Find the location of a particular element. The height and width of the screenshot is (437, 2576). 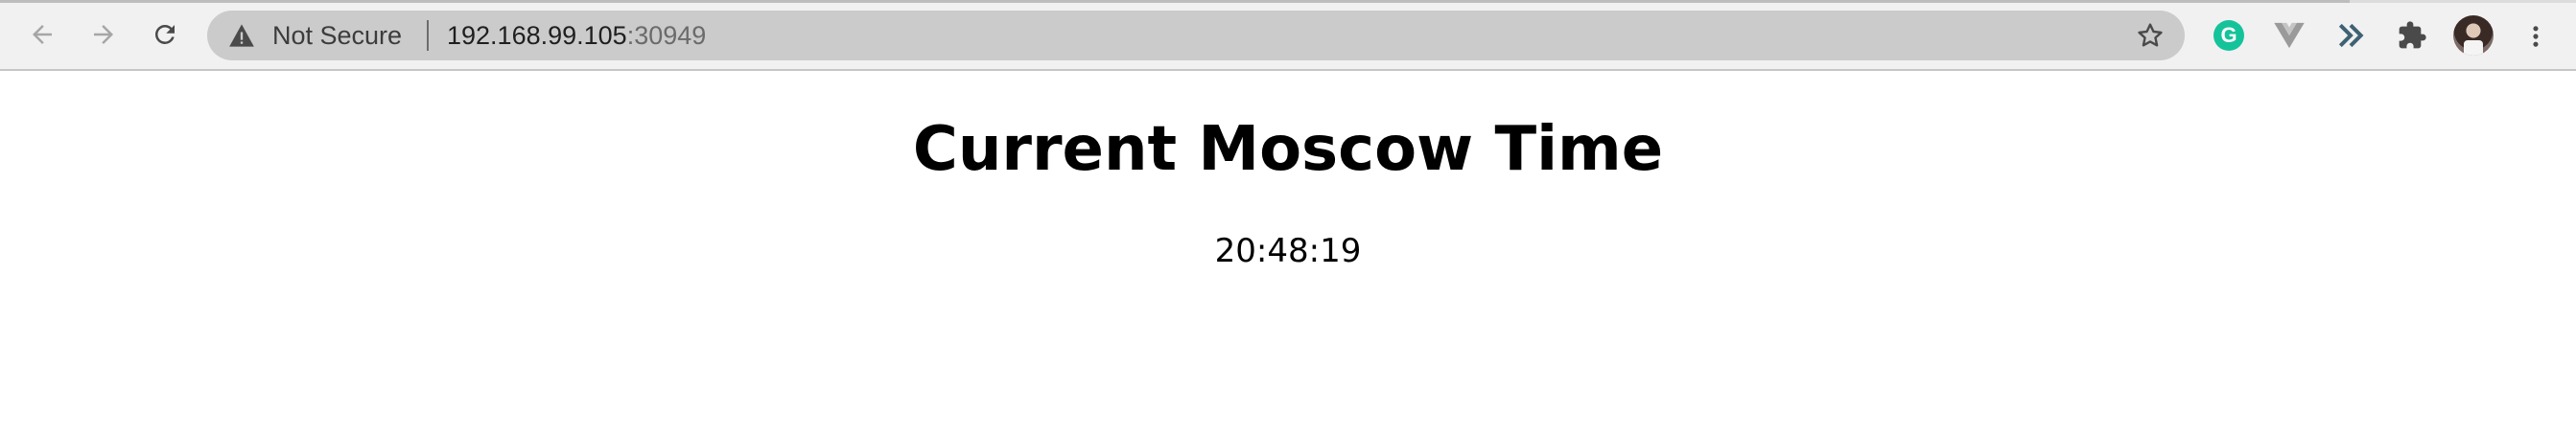

puzzle-icon is located at coordinates (2412, 35).